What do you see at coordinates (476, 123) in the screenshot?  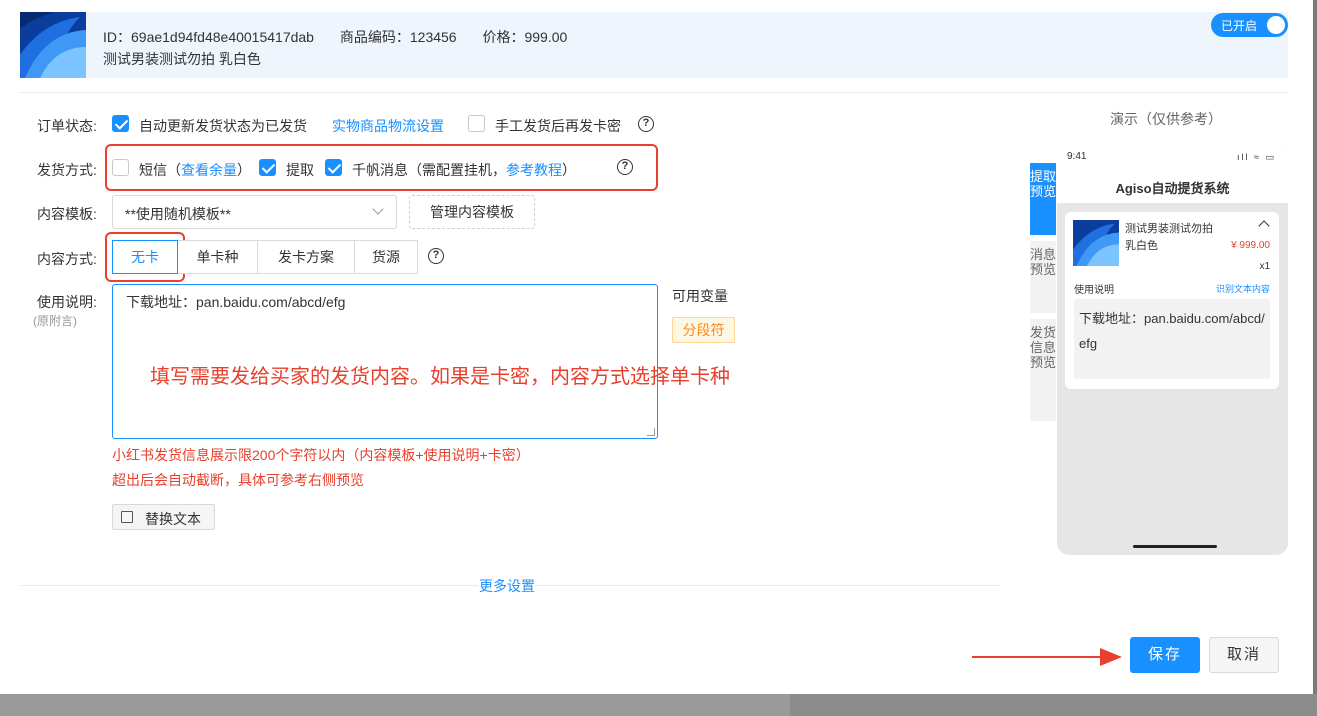 I see `resend-card-checkbox` at bounding box center [476, 123].